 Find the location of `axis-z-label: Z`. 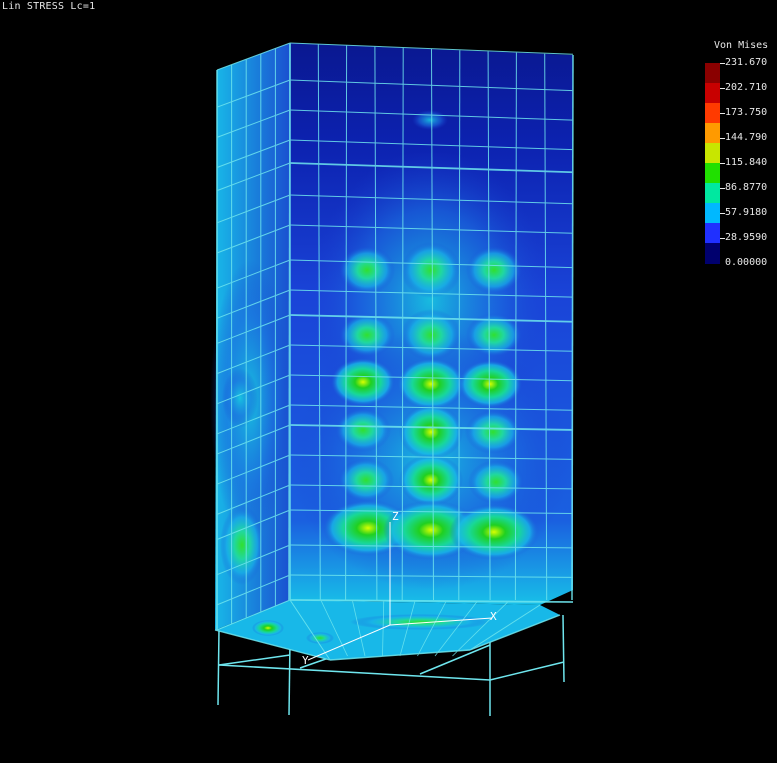

axis-z-label: Z is located at coordinates (395, 516).